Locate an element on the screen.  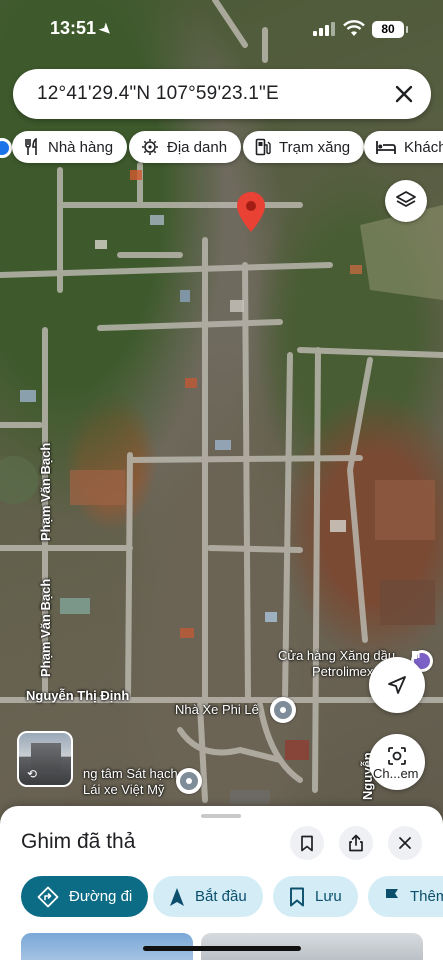
home-indicator is located at coordinates (222, 948).